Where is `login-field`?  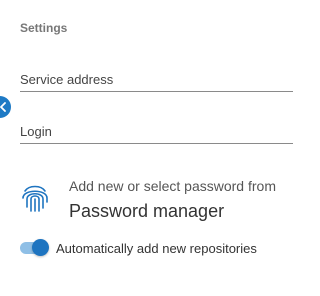
login-field is located at coordinates (156, 132).